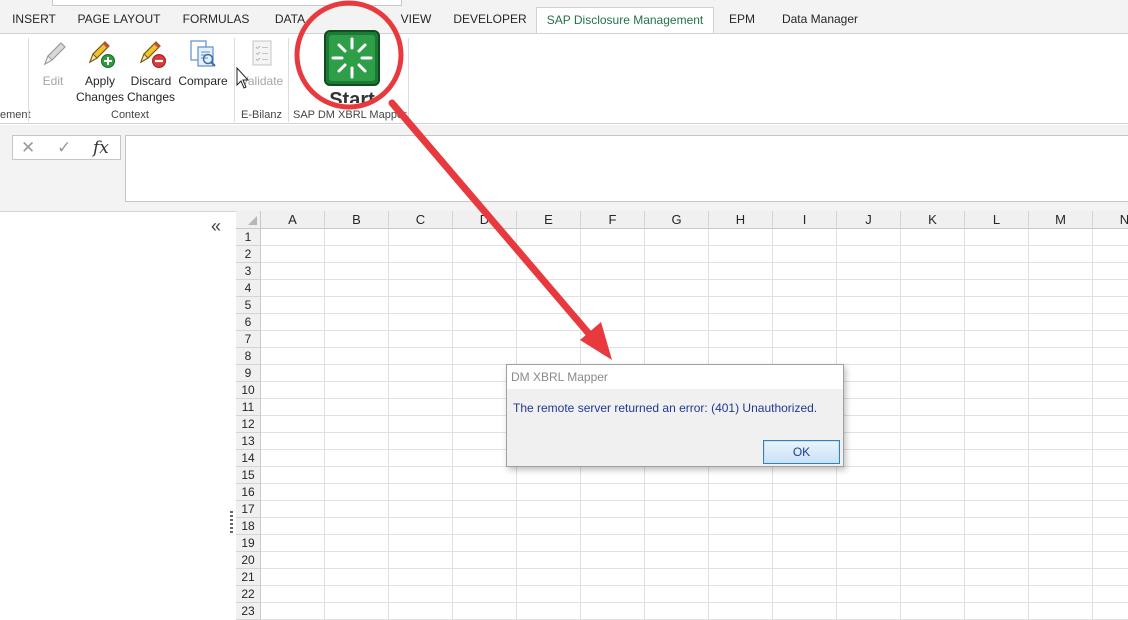 This screenshot has height=620, width=1128. Describe the element at coordinates (248, 560) in the screenshot. I see `row-header: 20` at that location.